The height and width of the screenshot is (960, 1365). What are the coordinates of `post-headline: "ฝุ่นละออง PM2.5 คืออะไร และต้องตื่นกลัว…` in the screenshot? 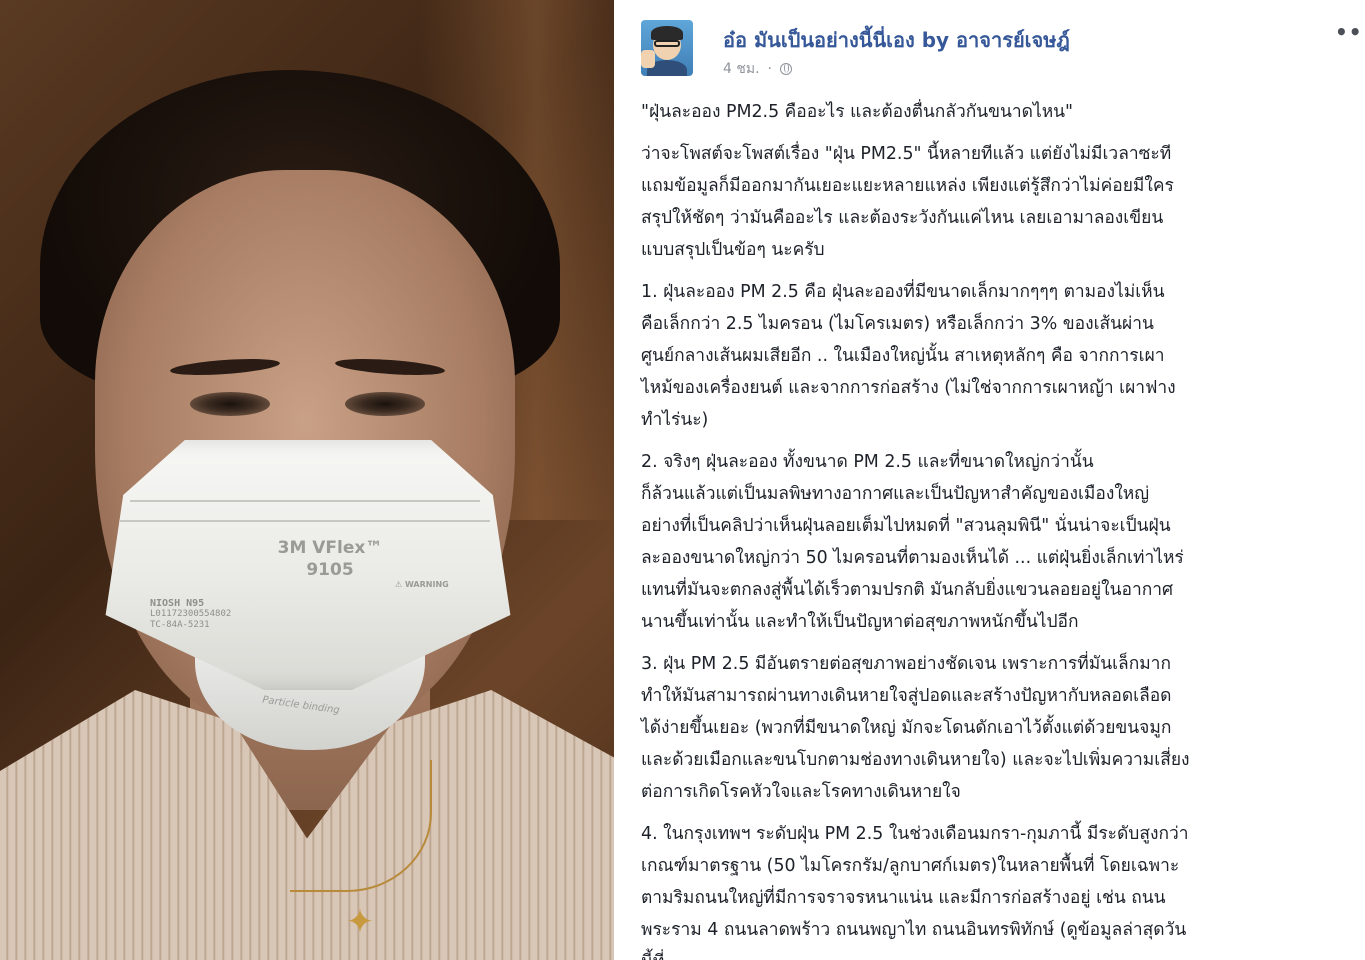 It's located at (857, 112).